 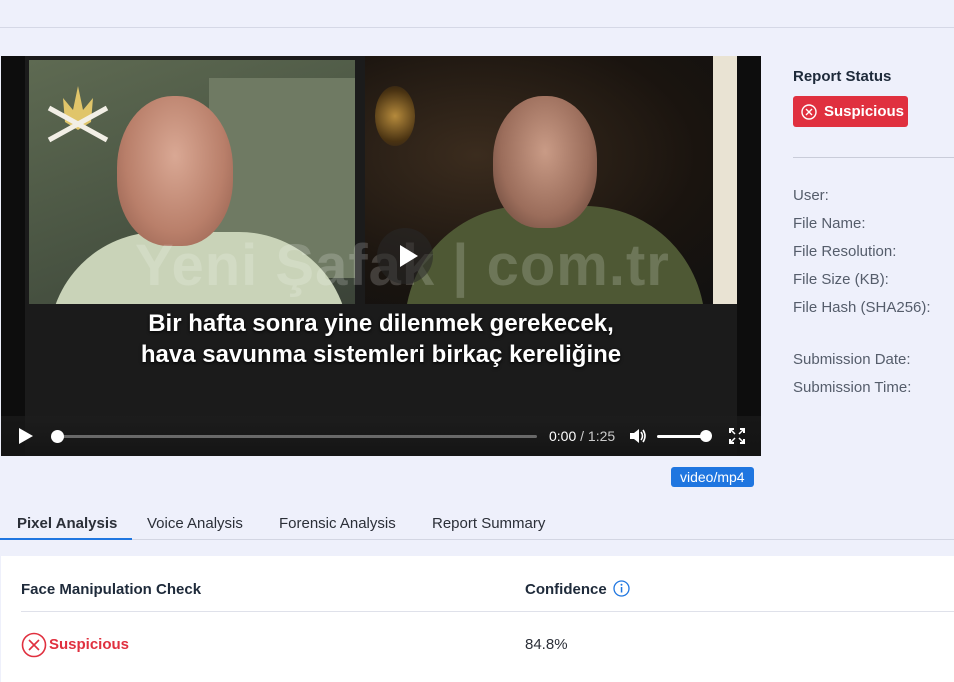 What do you see at coordinates (705, 436) in the screenshot?
I see `volume-thumb` at bounding box center [705, 436].